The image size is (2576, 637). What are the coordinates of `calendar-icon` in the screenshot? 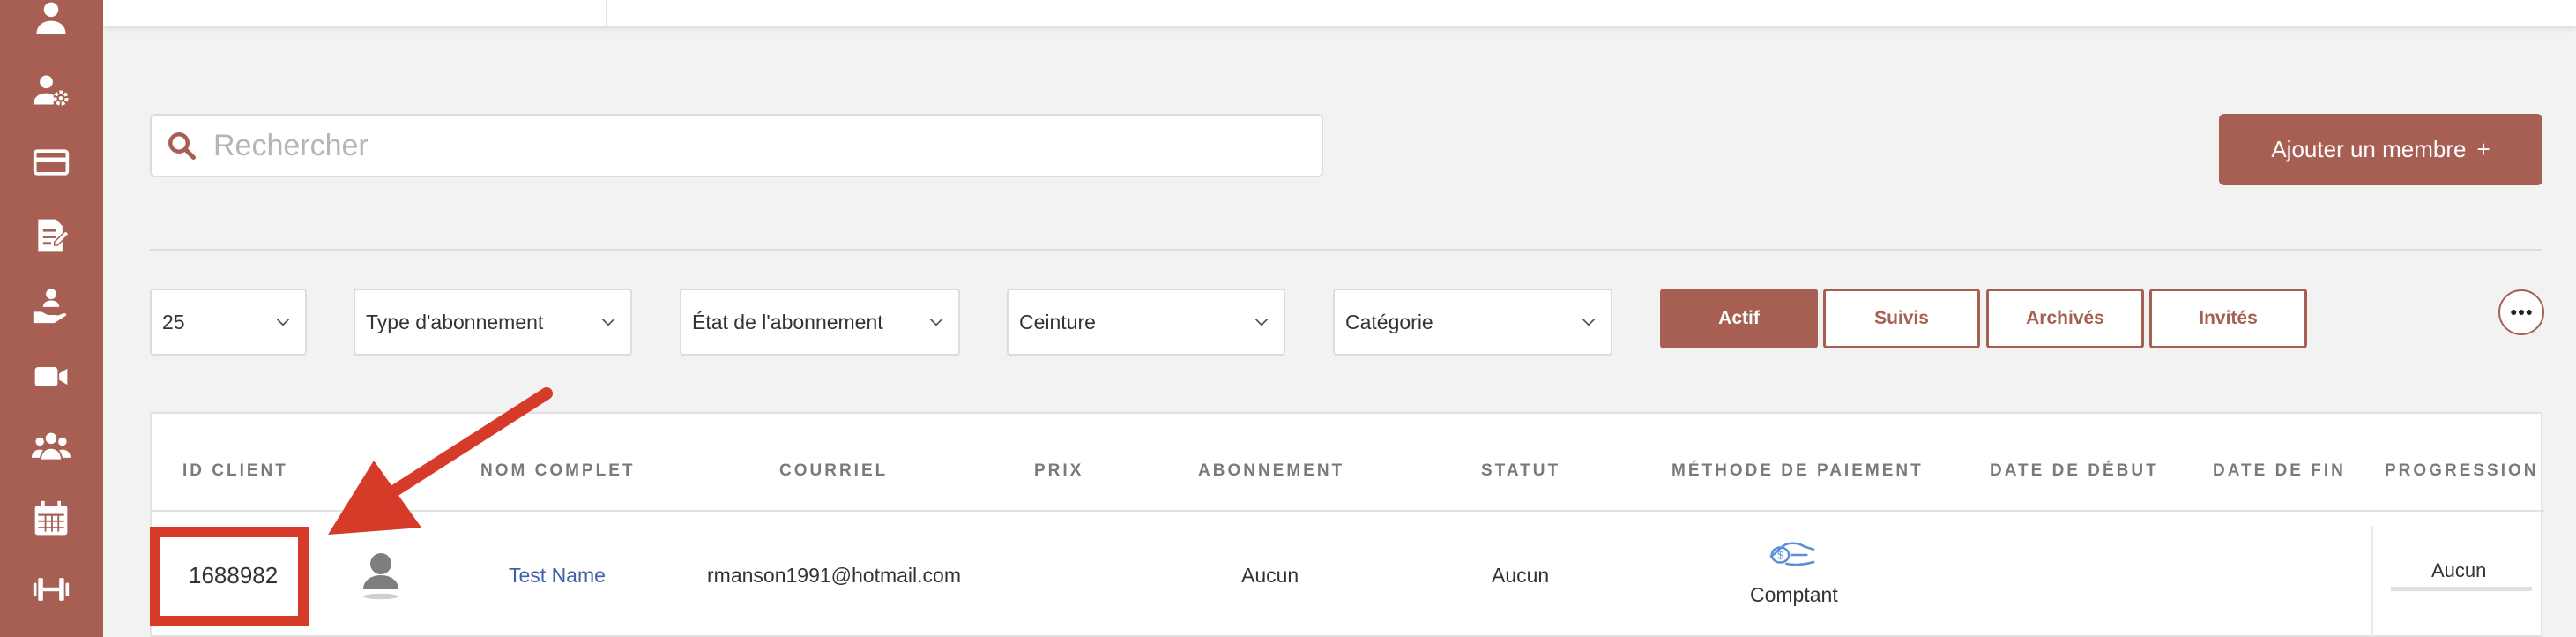 It's located at (51, 519).